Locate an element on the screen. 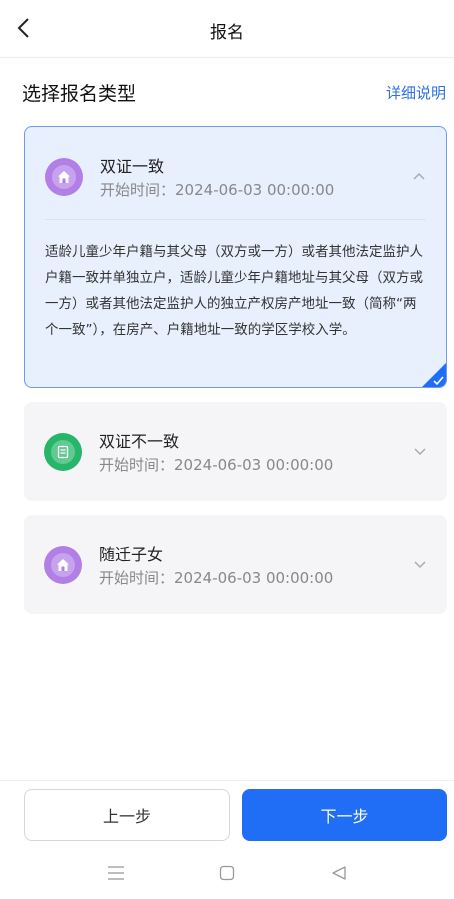 The width and height of the screenshot is (454, 899). page-title: 报名 is located at coordinates (227, 33).